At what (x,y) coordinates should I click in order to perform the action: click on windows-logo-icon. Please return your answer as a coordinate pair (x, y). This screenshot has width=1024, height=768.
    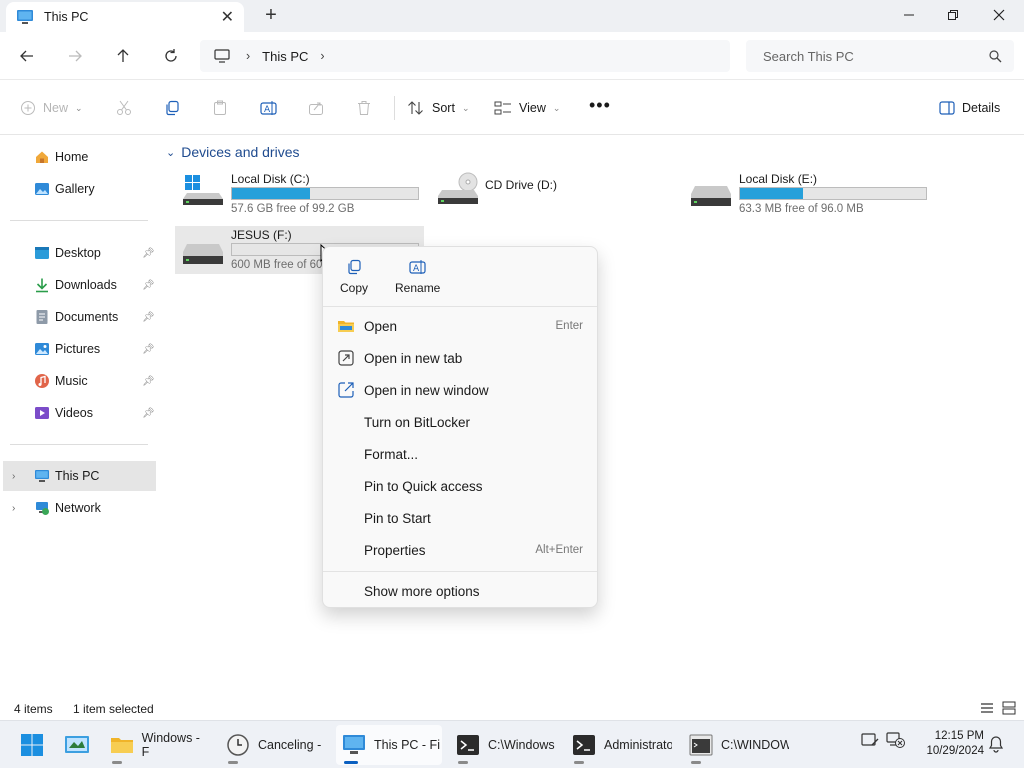
    Looking at the image, I should click on (32, 745).